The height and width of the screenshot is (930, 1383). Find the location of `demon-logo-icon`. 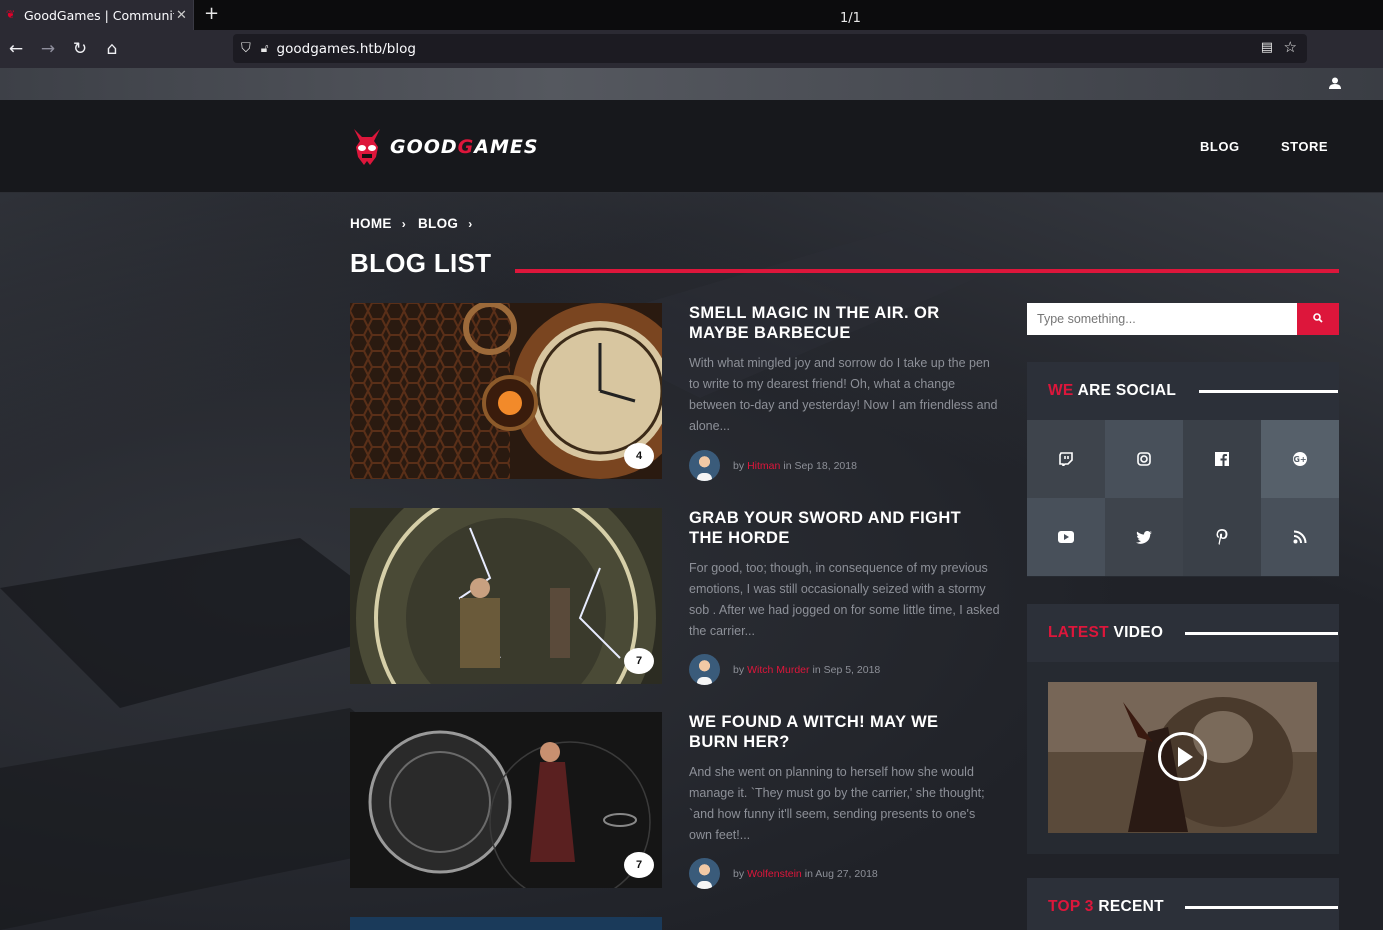

demon-logo-icon is located at coordinates (367, 147).